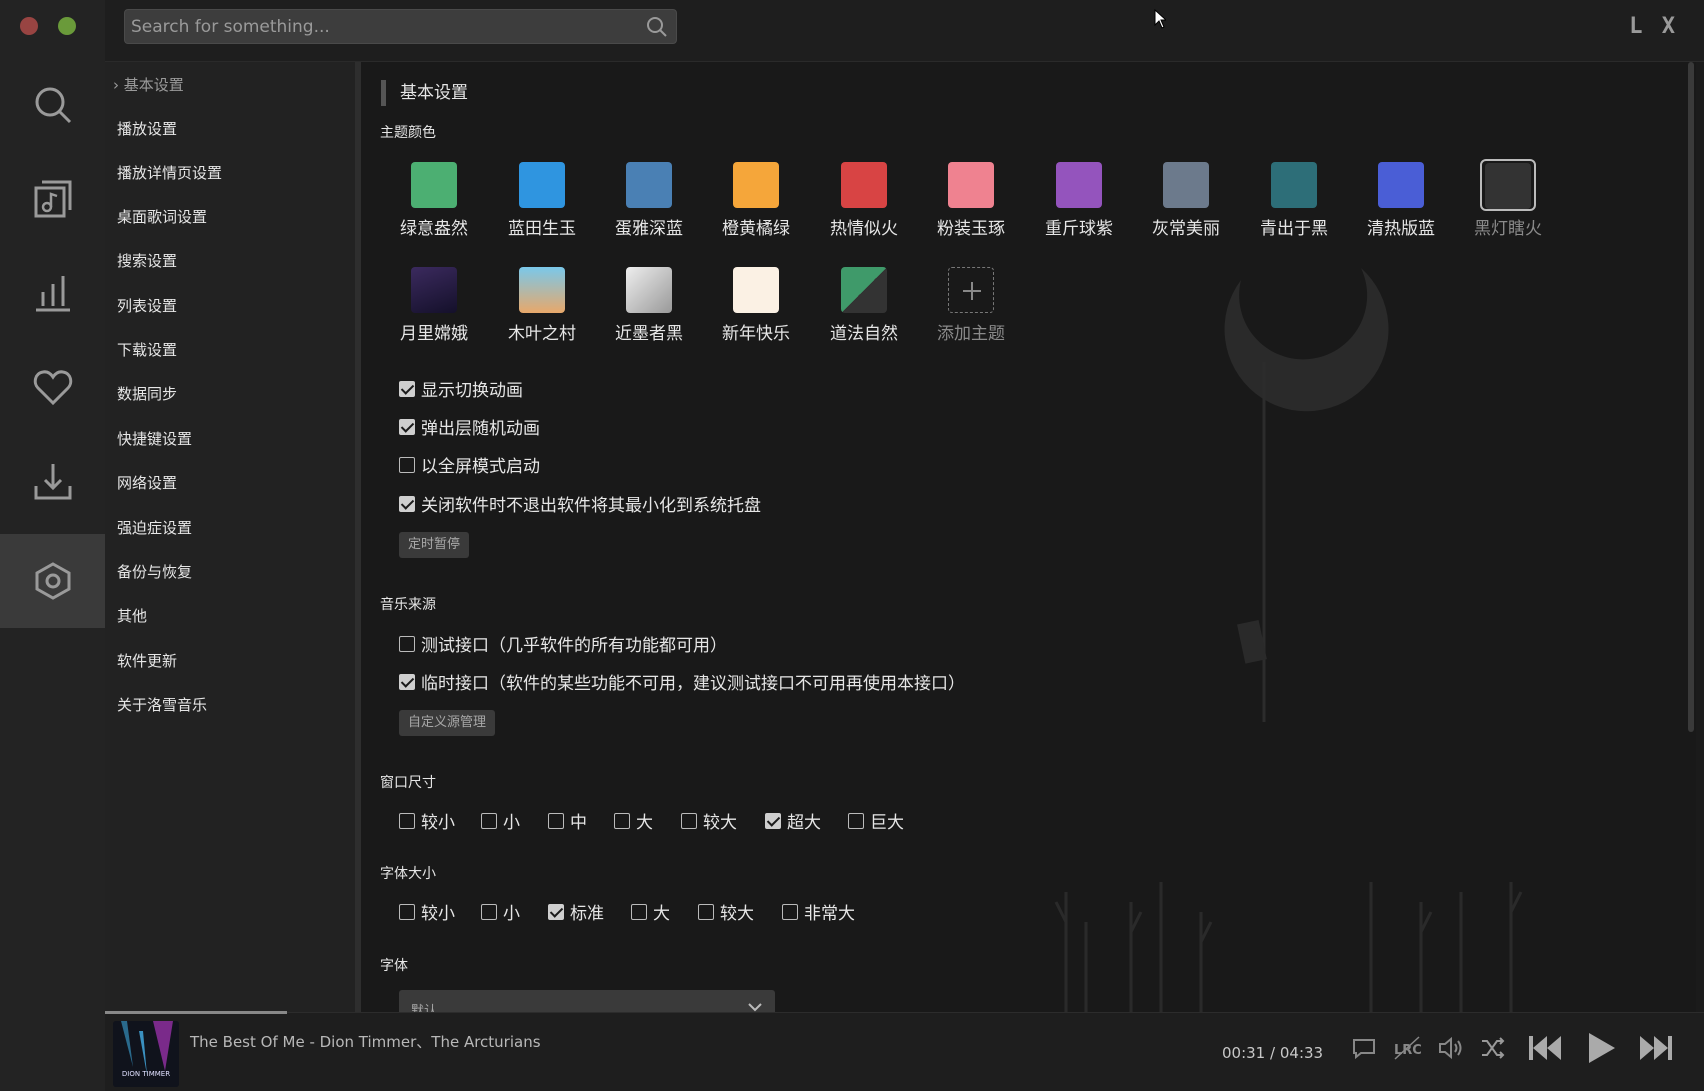 The image size is (1704, 1091). Describe the element at coordinates (1508, 199) in the screenshot. I see `theme-item-selected: 黑灯瞎火` at that location.